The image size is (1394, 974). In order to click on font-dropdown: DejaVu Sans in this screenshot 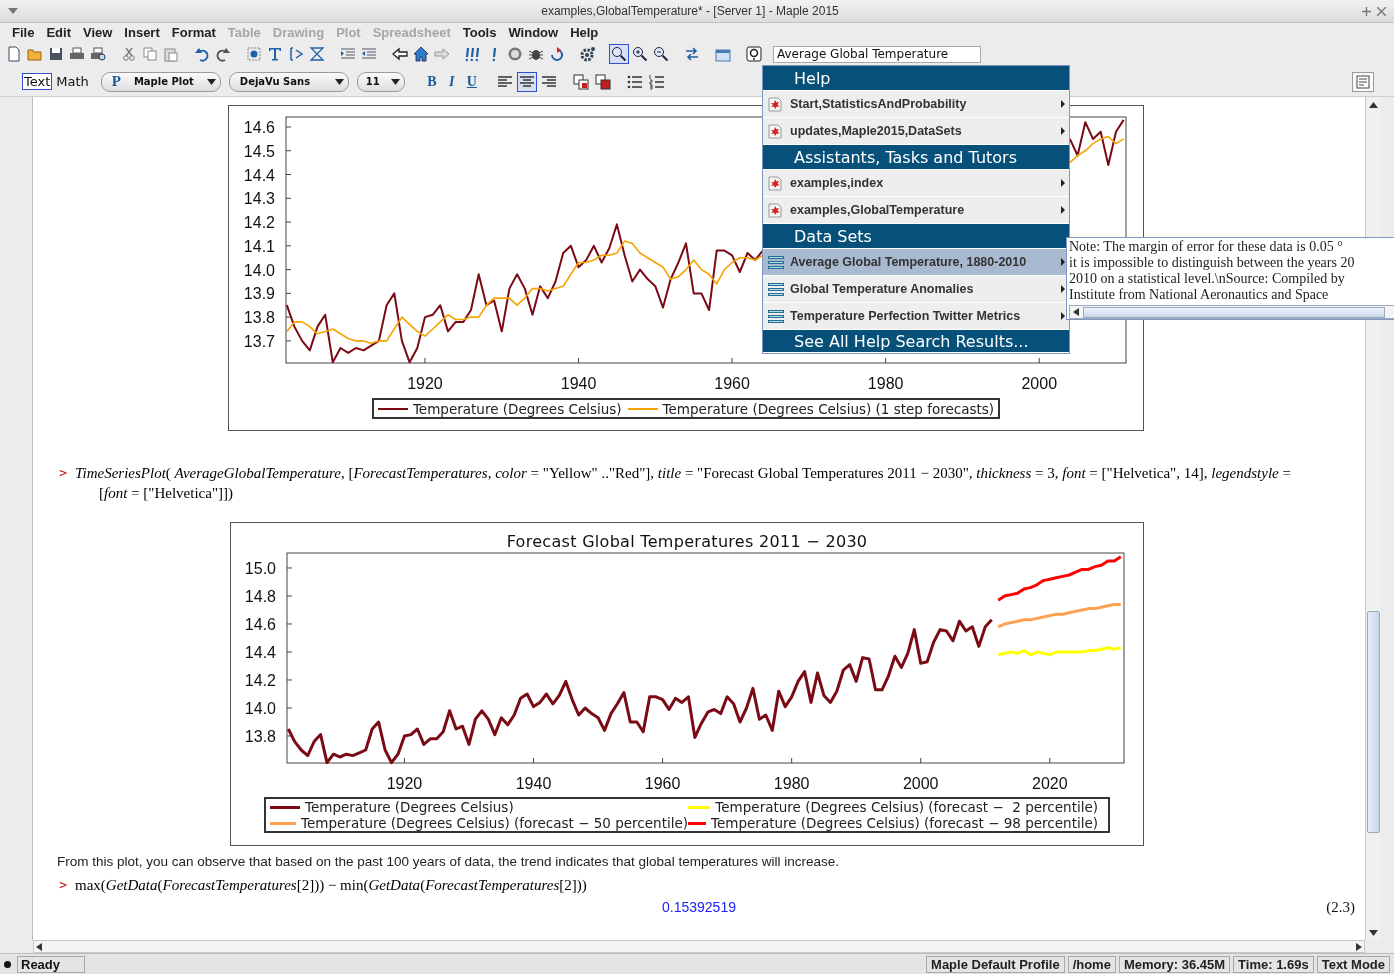, I will do `click(288, 81)`.